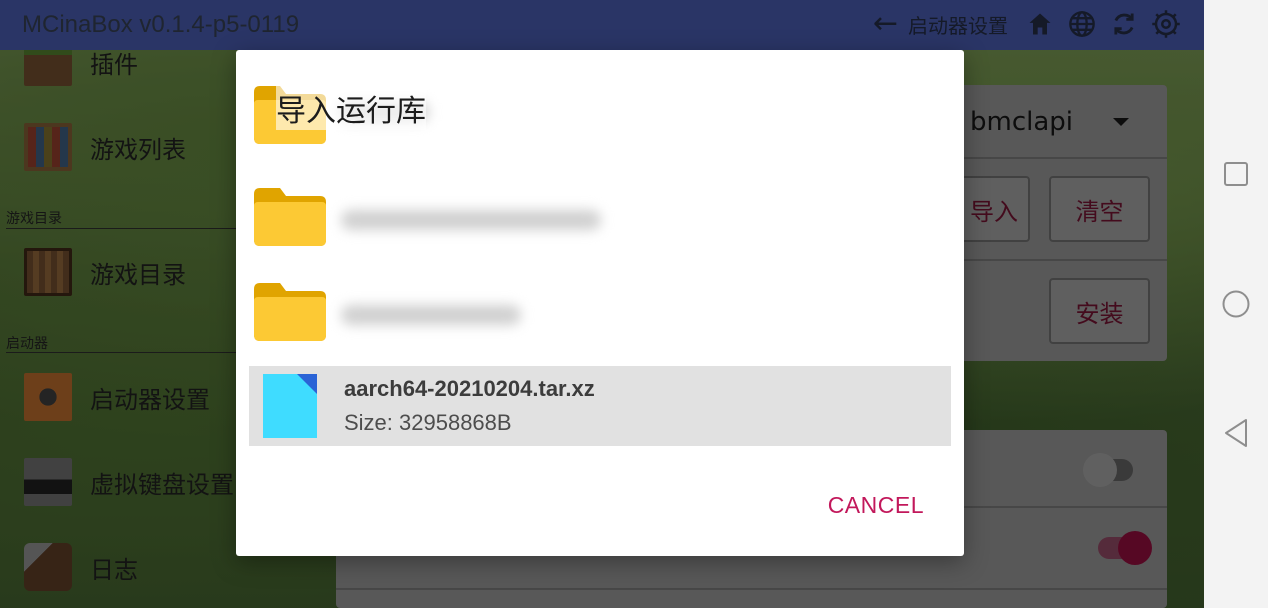 Image resolution: width=1268 pixels, height=608 pixels. I want to click on app-bar-actions: ← 启动器设置, so click(1027, 24).